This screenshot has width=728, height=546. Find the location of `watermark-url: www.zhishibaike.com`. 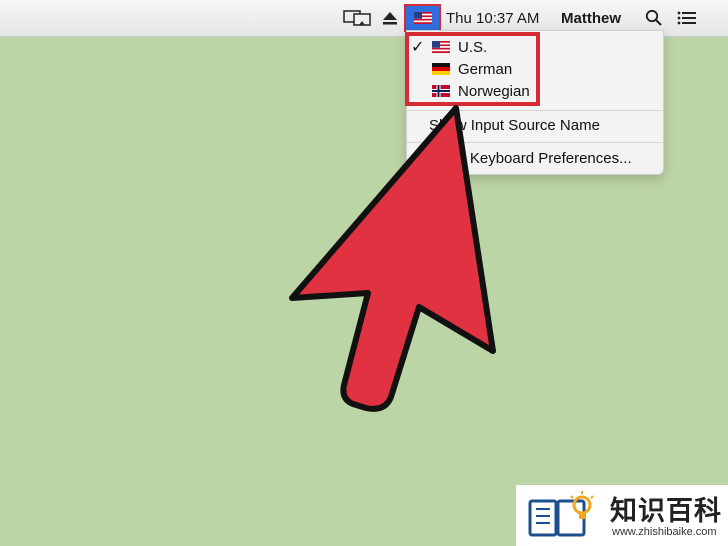

watermark-url: www.zhishibaike.com is located at coordinates (664, 532).